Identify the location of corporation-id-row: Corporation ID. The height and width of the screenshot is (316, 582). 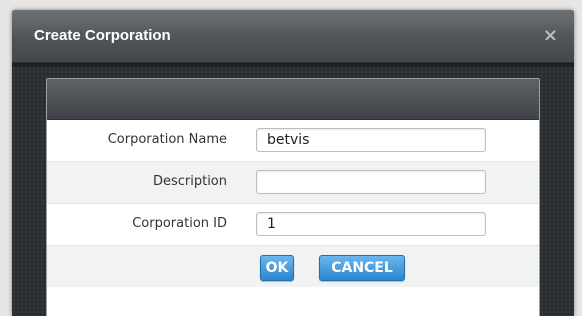
(293, 225).